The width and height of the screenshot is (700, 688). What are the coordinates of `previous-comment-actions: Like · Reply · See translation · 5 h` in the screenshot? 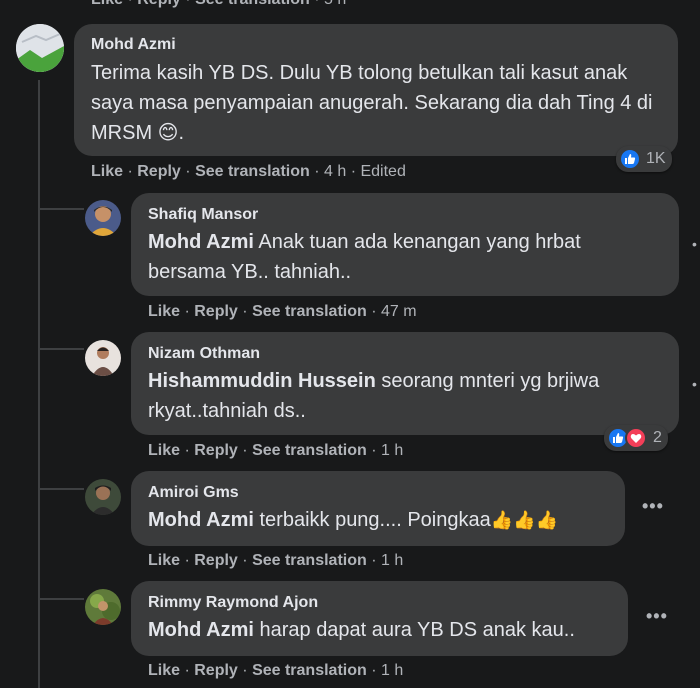 It's located at (218, 4).